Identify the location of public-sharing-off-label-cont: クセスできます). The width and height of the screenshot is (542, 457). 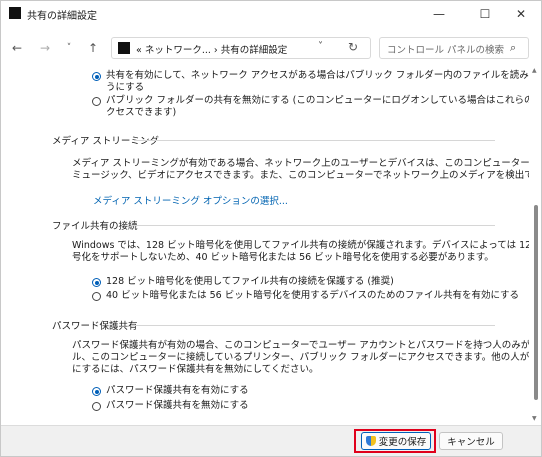
(141, 112).